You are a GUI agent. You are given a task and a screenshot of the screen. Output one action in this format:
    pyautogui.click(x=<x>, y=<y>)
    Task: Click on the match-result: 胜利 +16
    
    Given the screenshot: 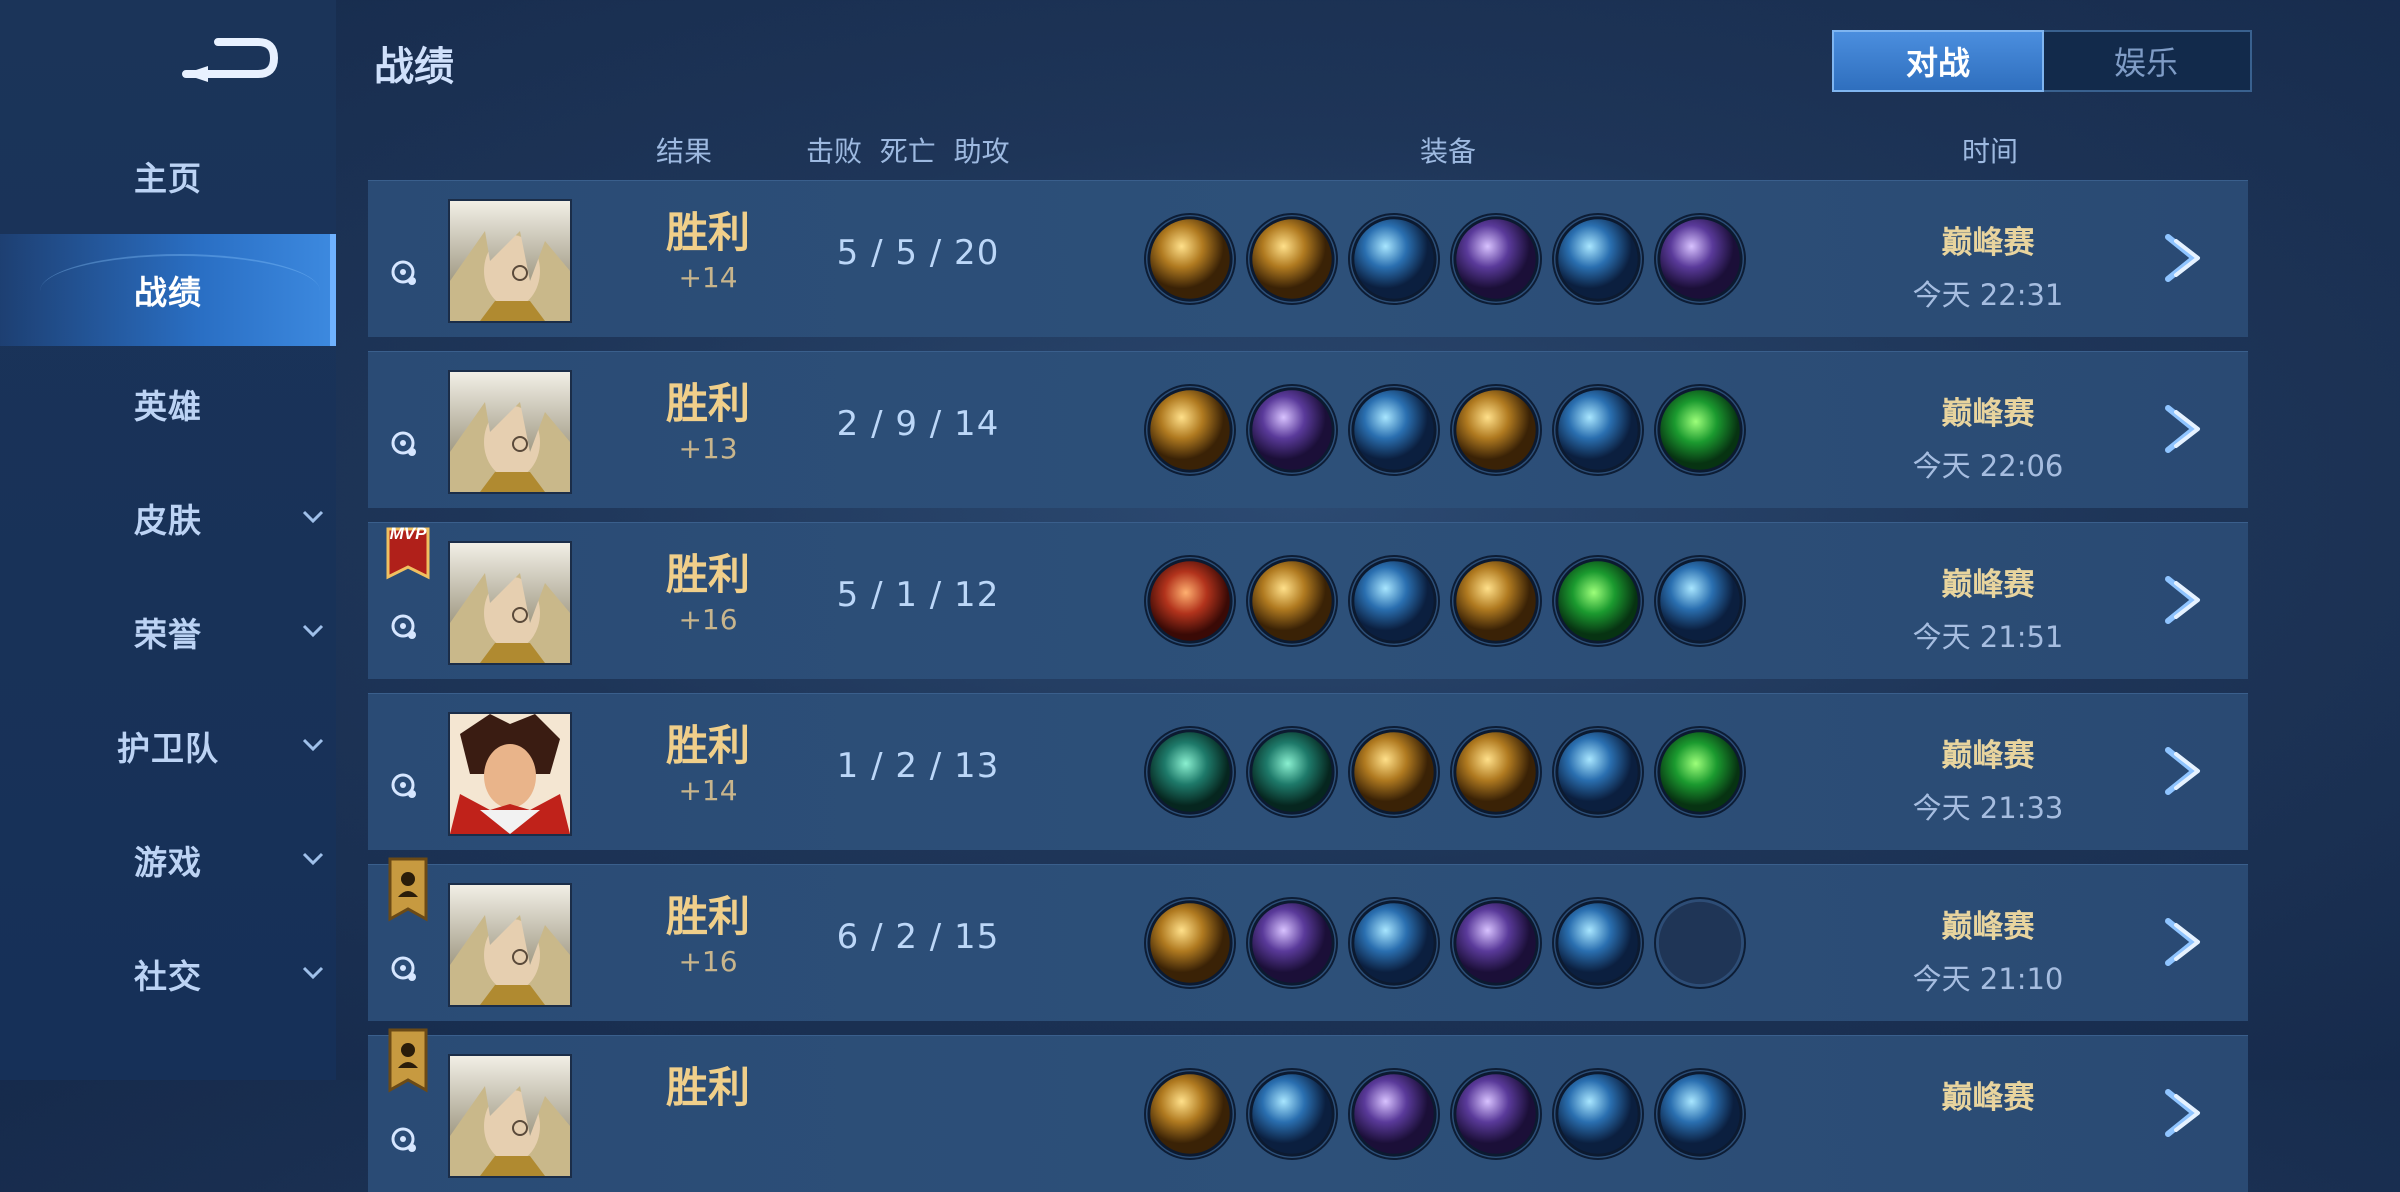 What is the action you would take?
    pyautogui.click(x=708, y=594)
    